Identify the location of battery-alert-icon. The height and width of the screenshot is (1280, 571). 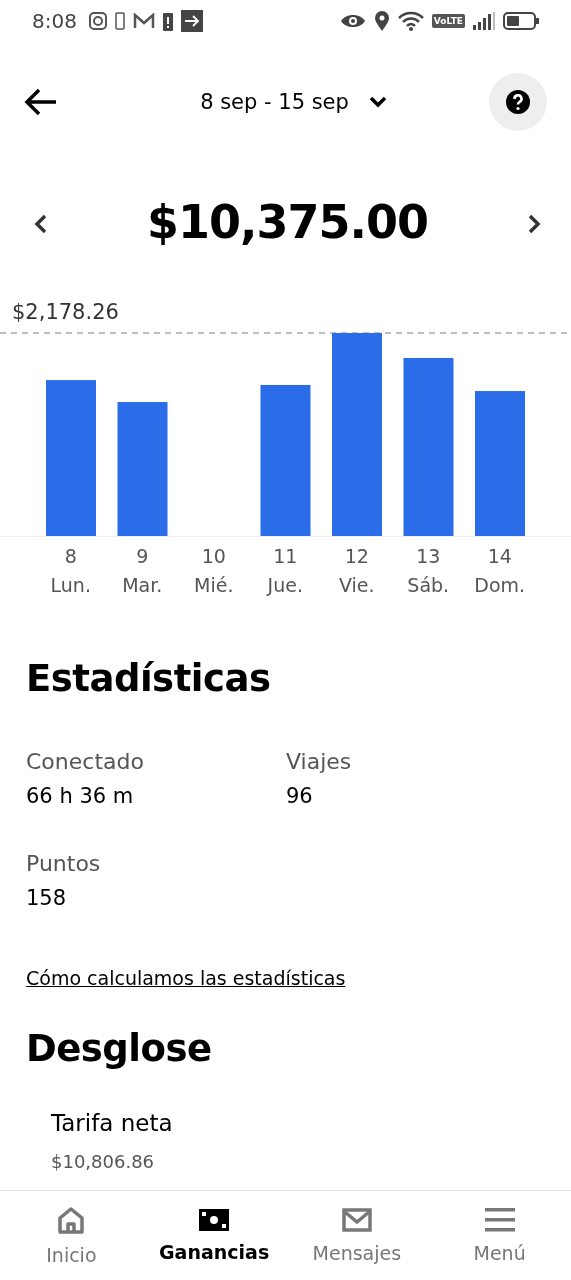
(167, 21).